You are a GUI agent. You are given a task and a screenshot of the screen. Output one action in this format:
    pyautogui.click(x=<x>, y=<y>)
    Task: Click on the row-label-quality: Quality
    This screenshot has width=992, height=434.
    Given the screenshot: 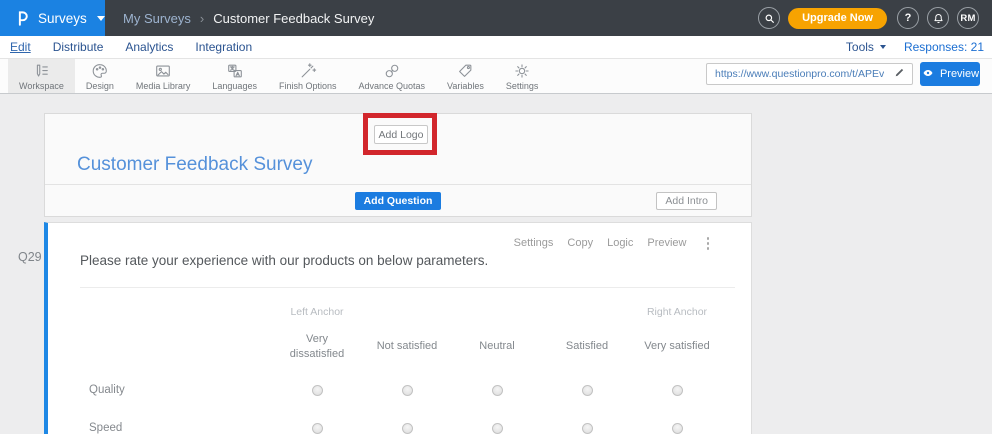 What is the action you would take?
    pyautogui.click(x=107, y=390)
    